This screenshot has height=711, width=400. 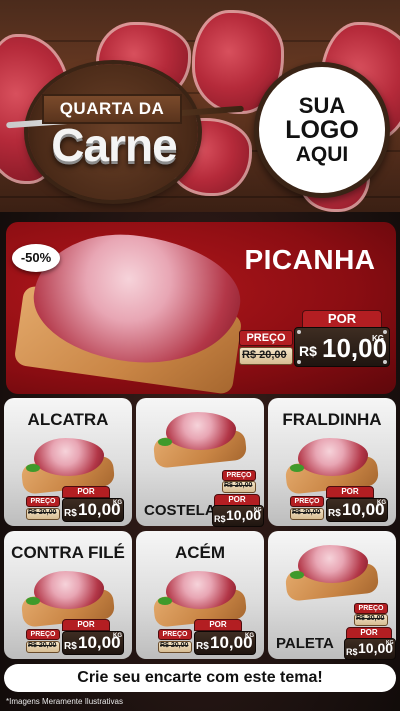 What do you see at coordinates (180, 510) in the screenshot?
I see `product-name: COSTELA` at bounding box center [180, 510].